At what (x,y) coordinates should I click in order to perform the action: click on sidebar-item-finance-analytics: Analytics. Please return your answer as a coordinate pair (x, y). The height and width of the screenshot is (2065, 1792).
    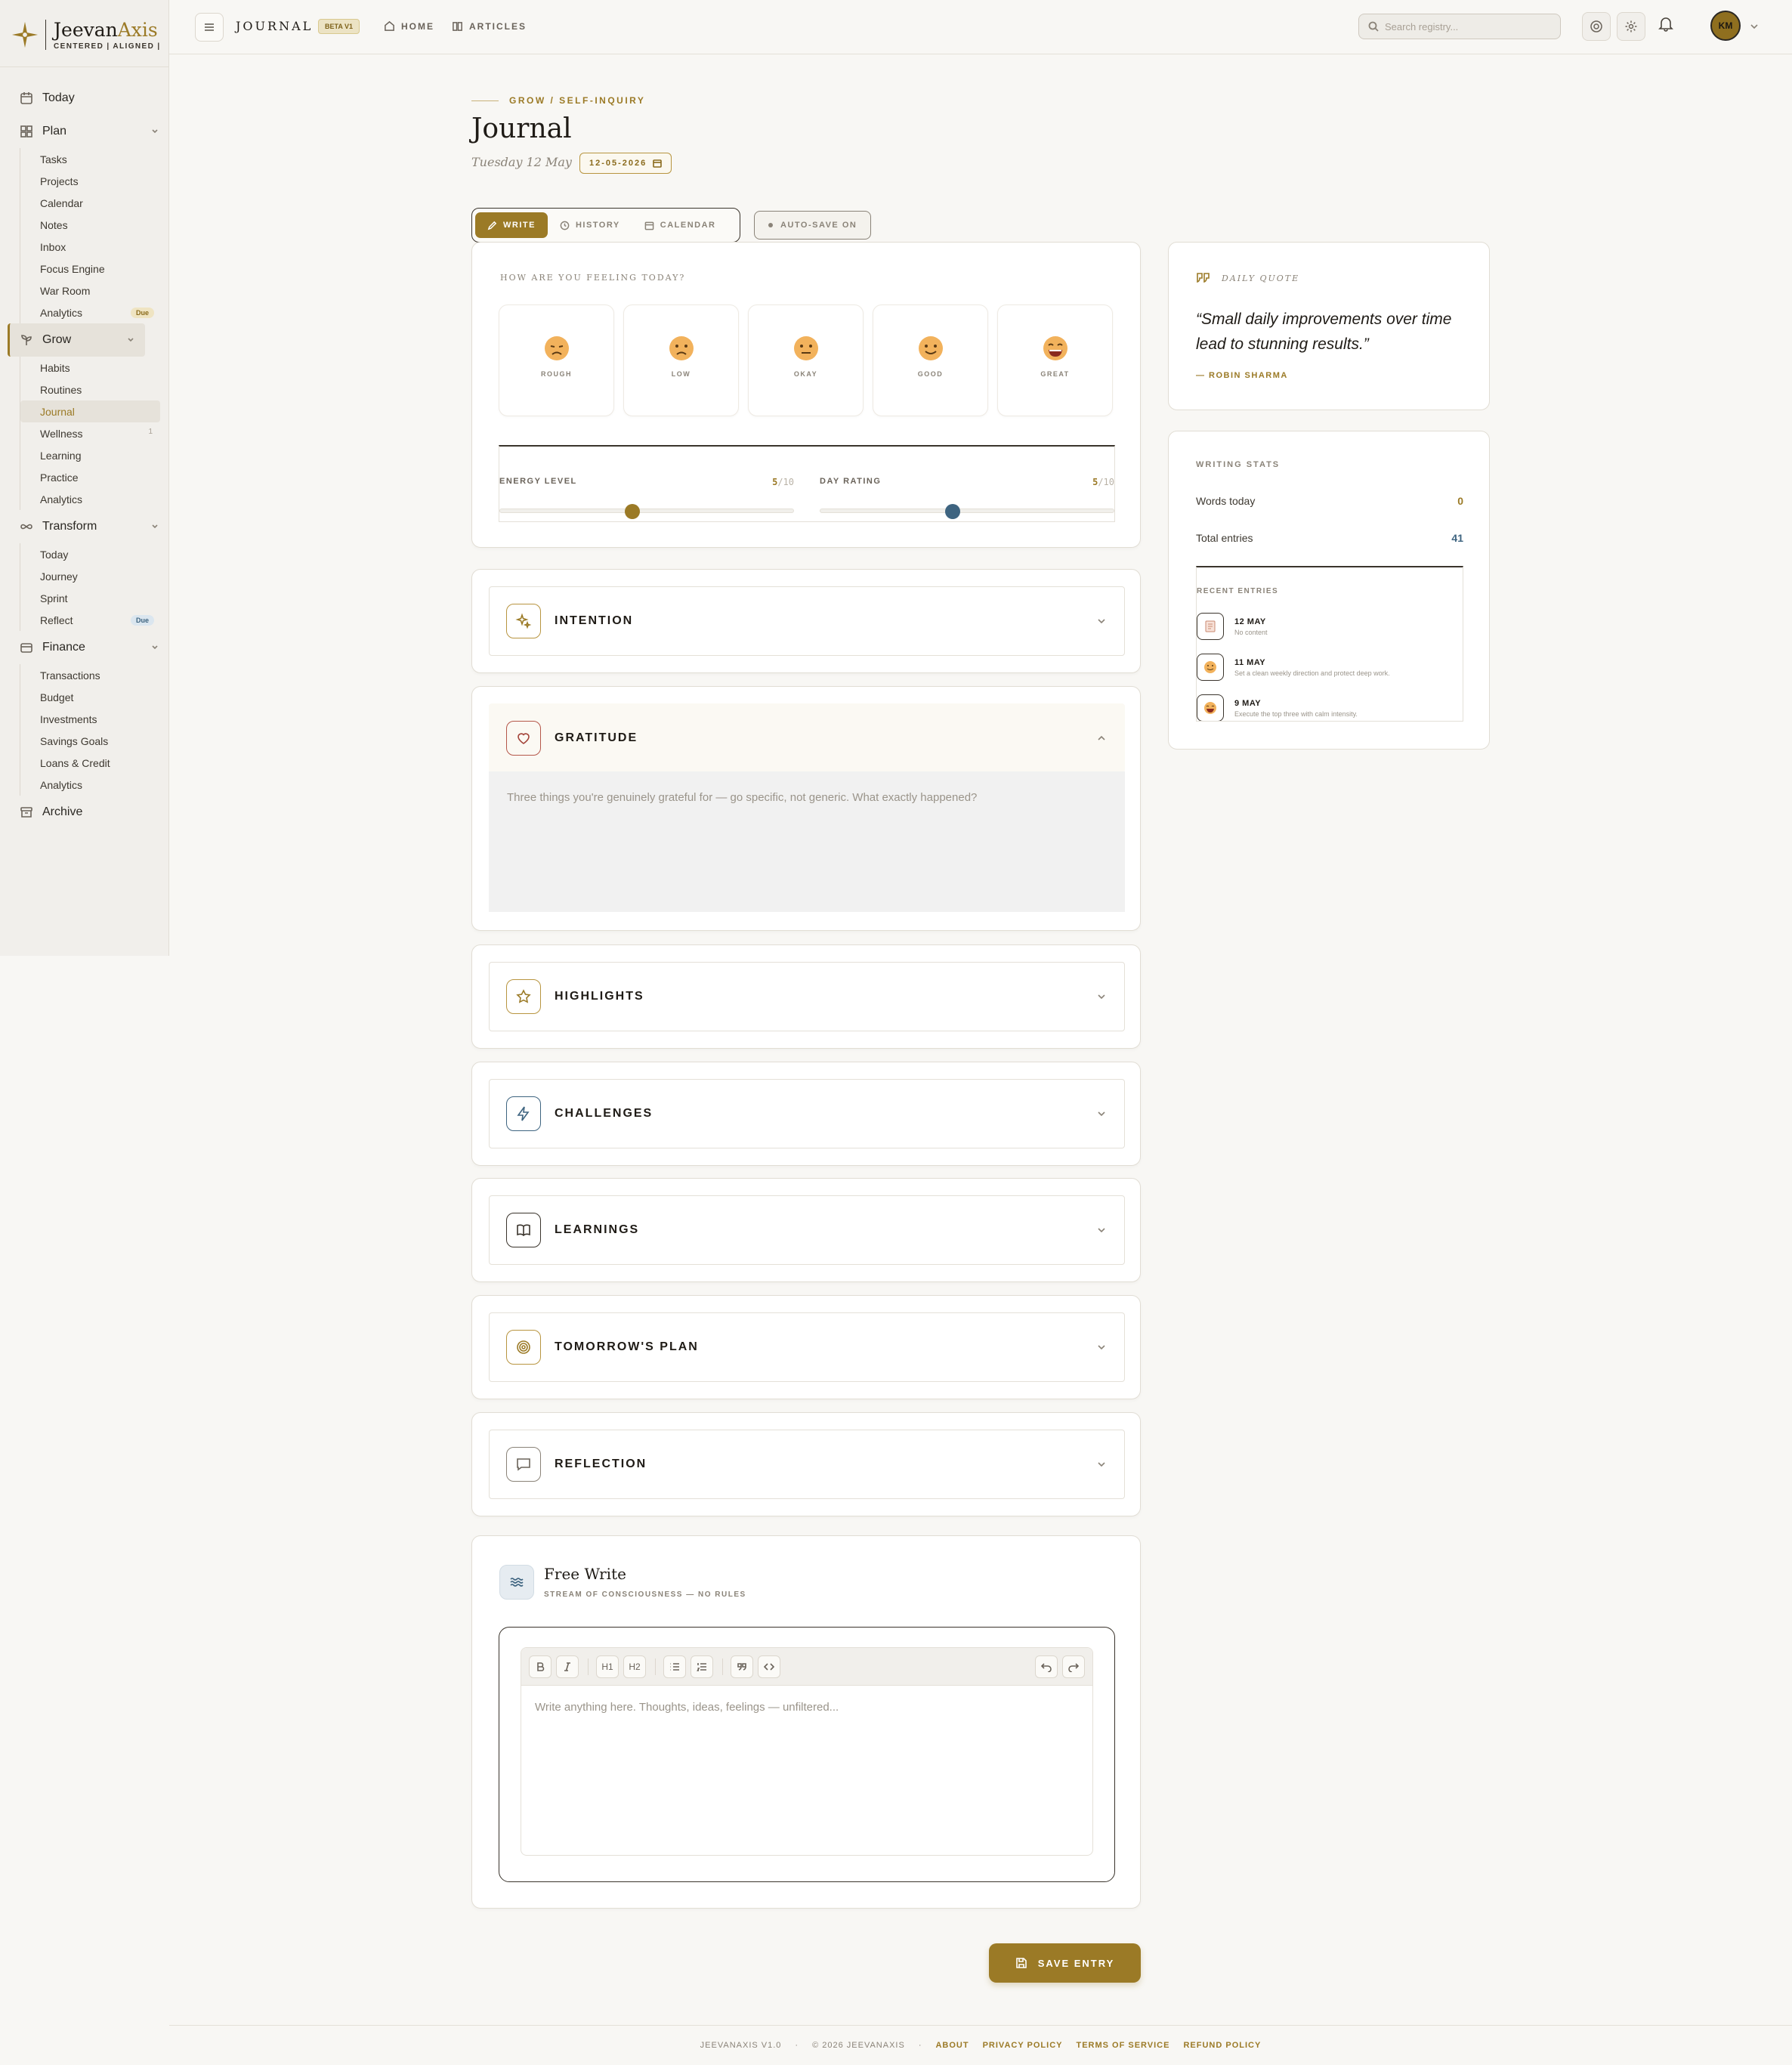
    Looking at the image, I should click on (94, 785).